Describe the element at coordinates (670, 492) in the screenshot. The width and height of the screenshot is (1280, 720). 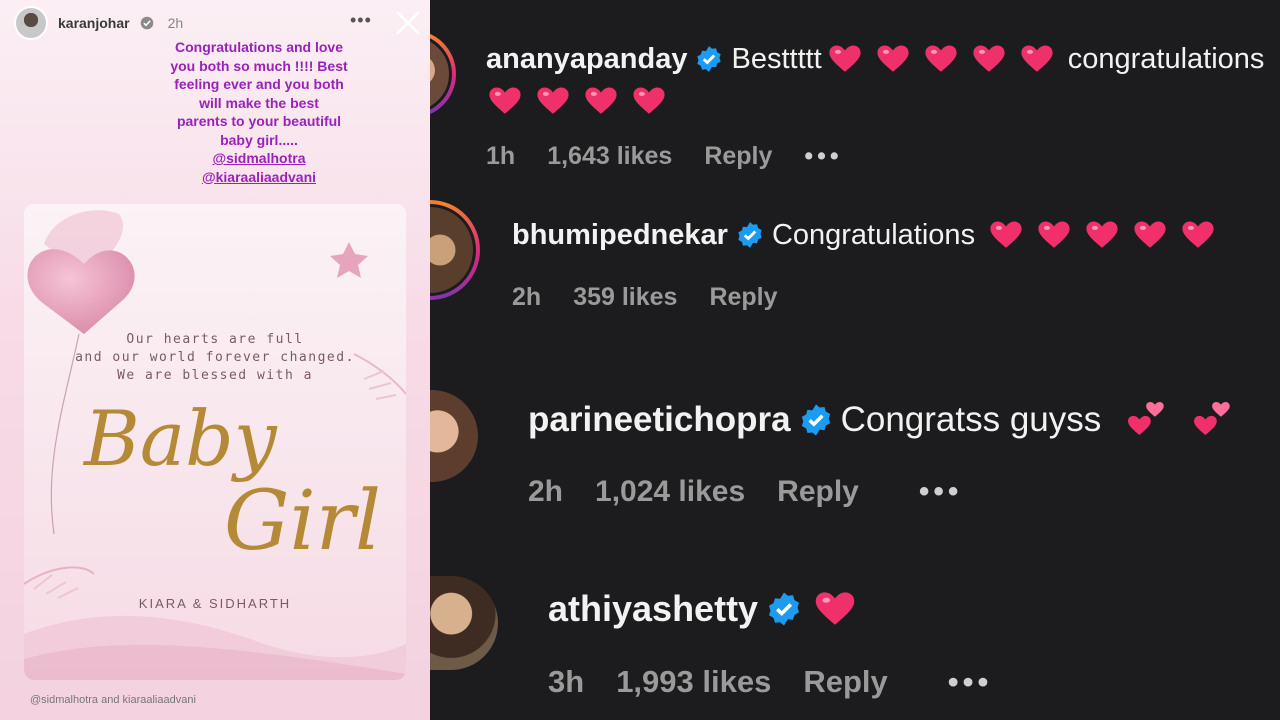
I see `comment-likes: 1,024 likes` at that location.